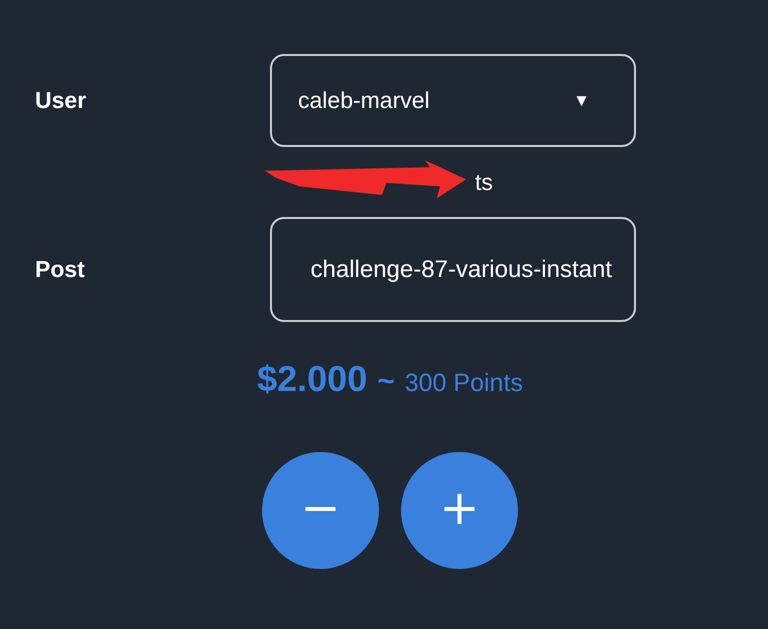 The height and width of the screenshot is (629, 768). Describe the element at coordinates (484, 182) in the screenshot. I see `hint-text: ts` at that location.